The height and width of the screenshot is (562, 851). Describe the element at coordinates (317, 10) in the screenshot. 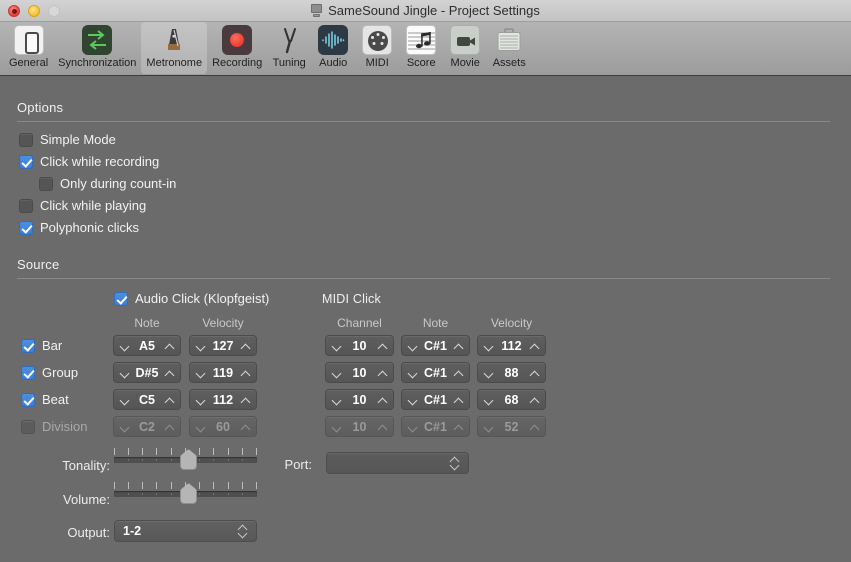

I see `document-icon` at that location.